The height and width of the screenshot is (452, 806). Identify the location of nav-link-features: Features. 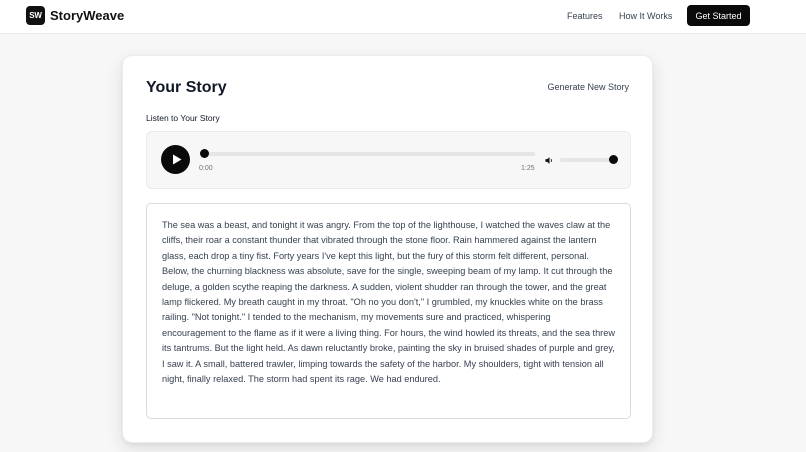
(585, 16).